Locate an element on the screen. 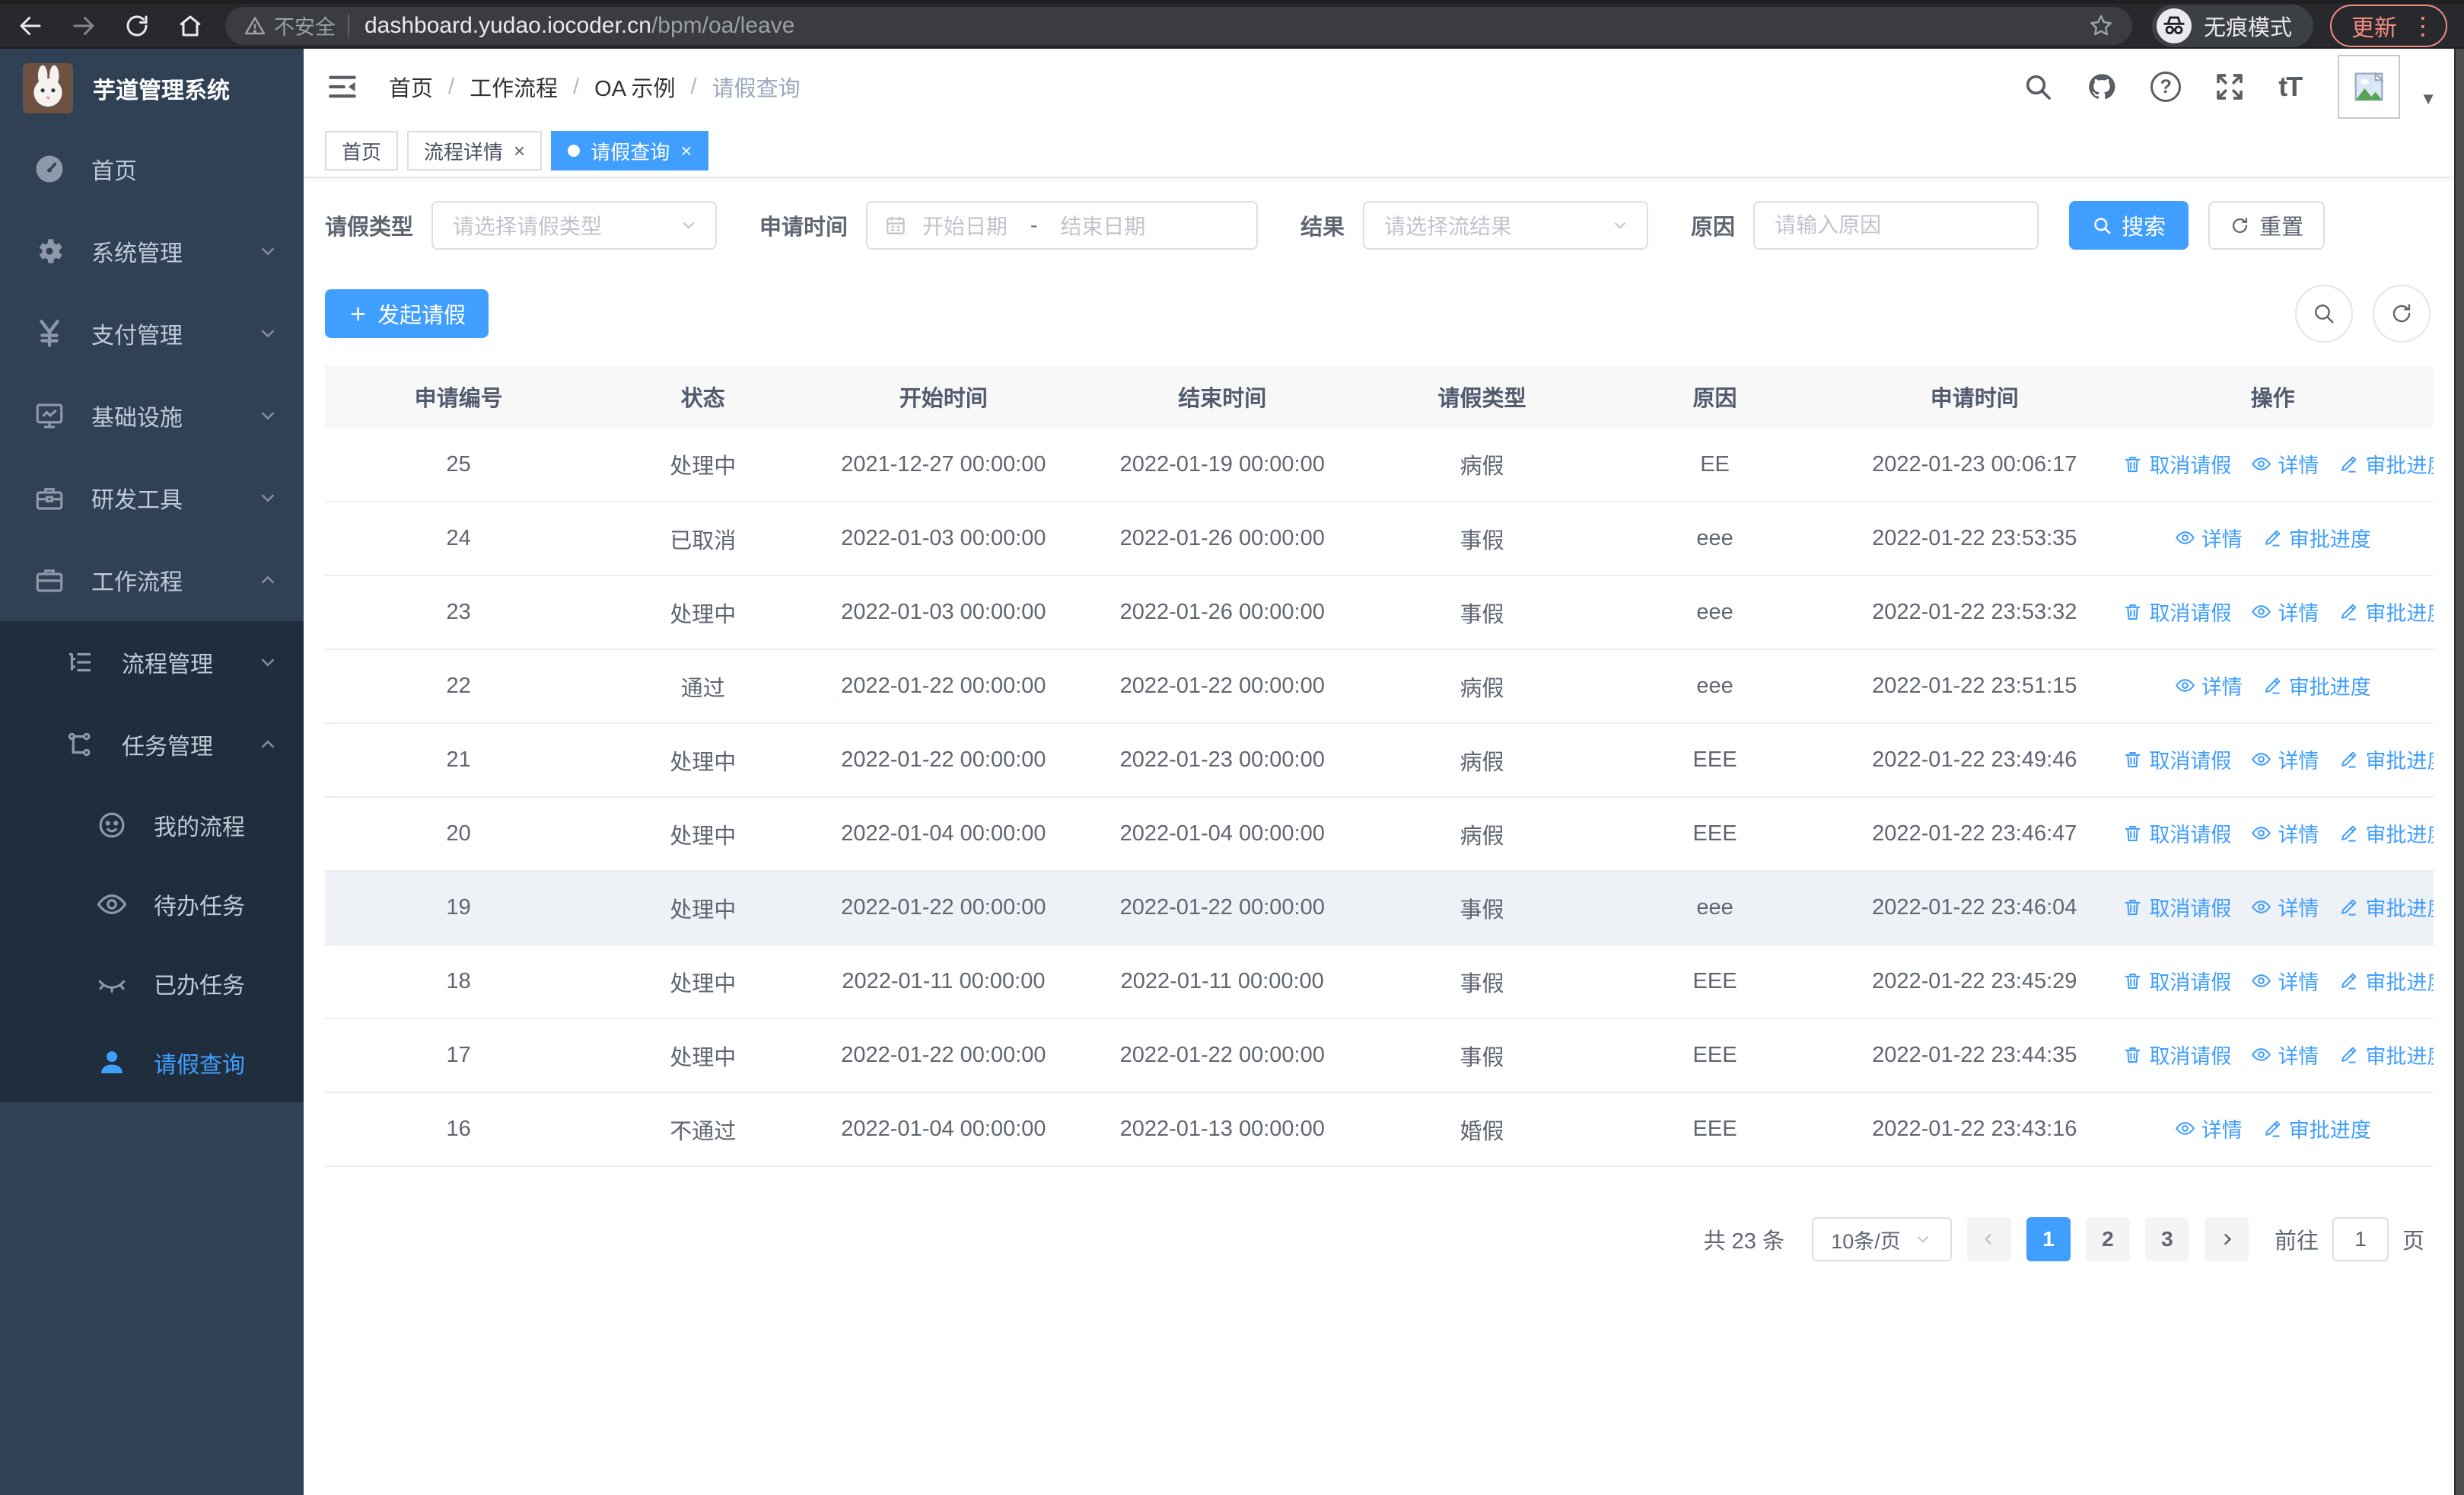 The height and width of the screenshot is (1495, 2464). avatar is located at coordinates (2369, 87).